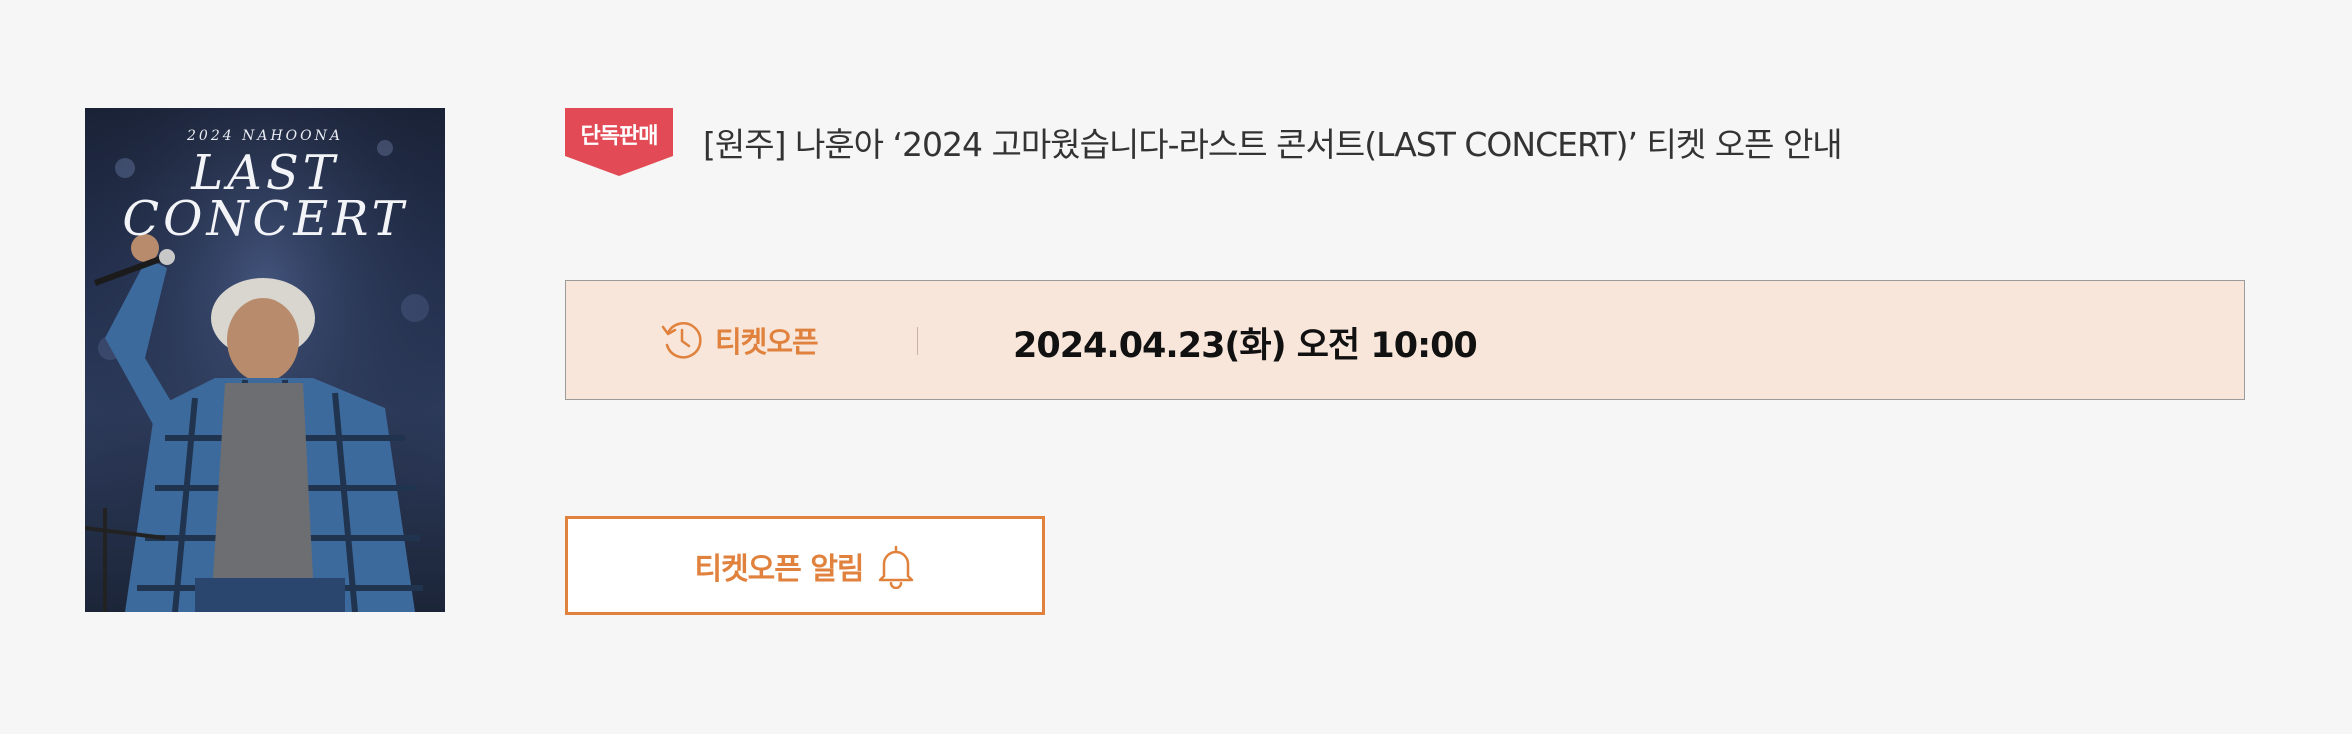 This screenshot has height=734, width=2352. I want to click on badge-label: 단독판매, so click(619, 136).